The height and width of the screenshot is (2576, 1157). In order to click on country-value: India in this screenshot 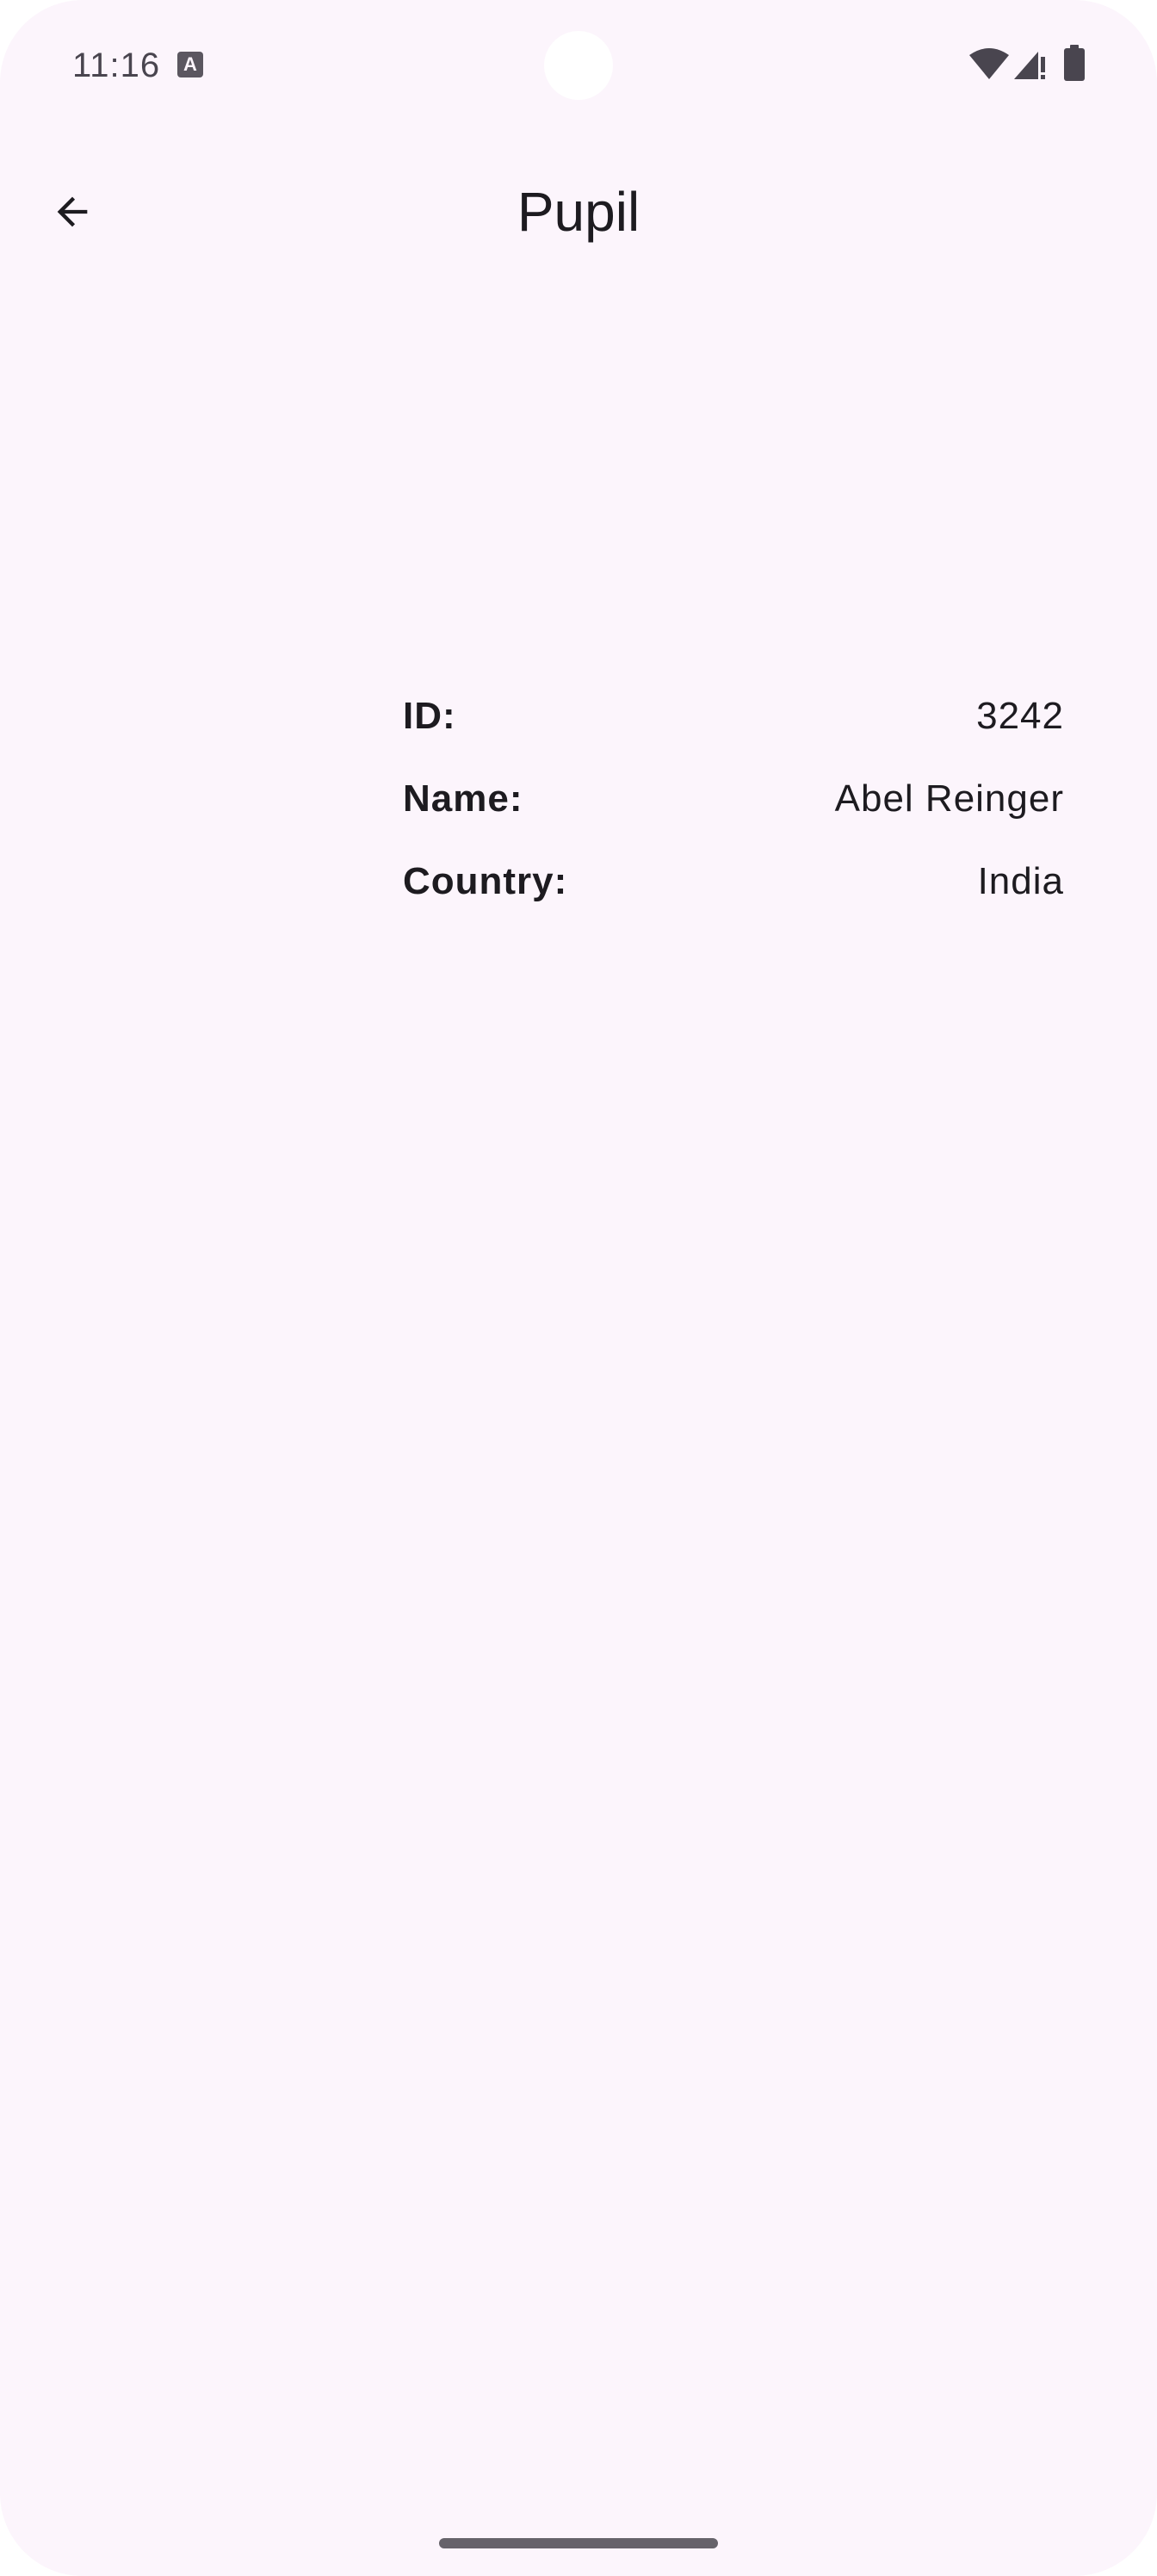, I will do `click(1021, 881)`.